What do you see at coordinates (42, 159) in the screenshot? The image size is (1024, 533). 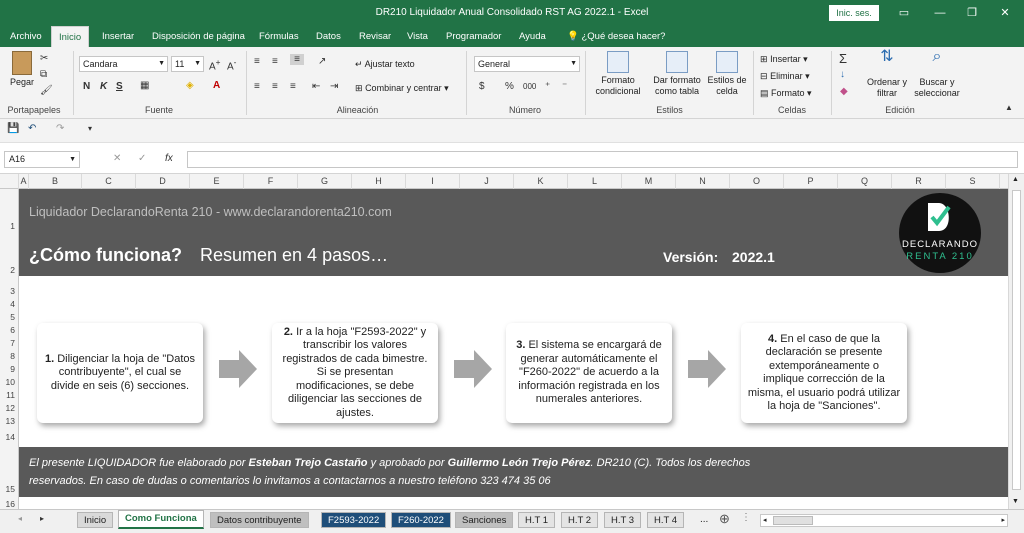 I see `name-box: A16 ▼` at bounding box center [42, 159].